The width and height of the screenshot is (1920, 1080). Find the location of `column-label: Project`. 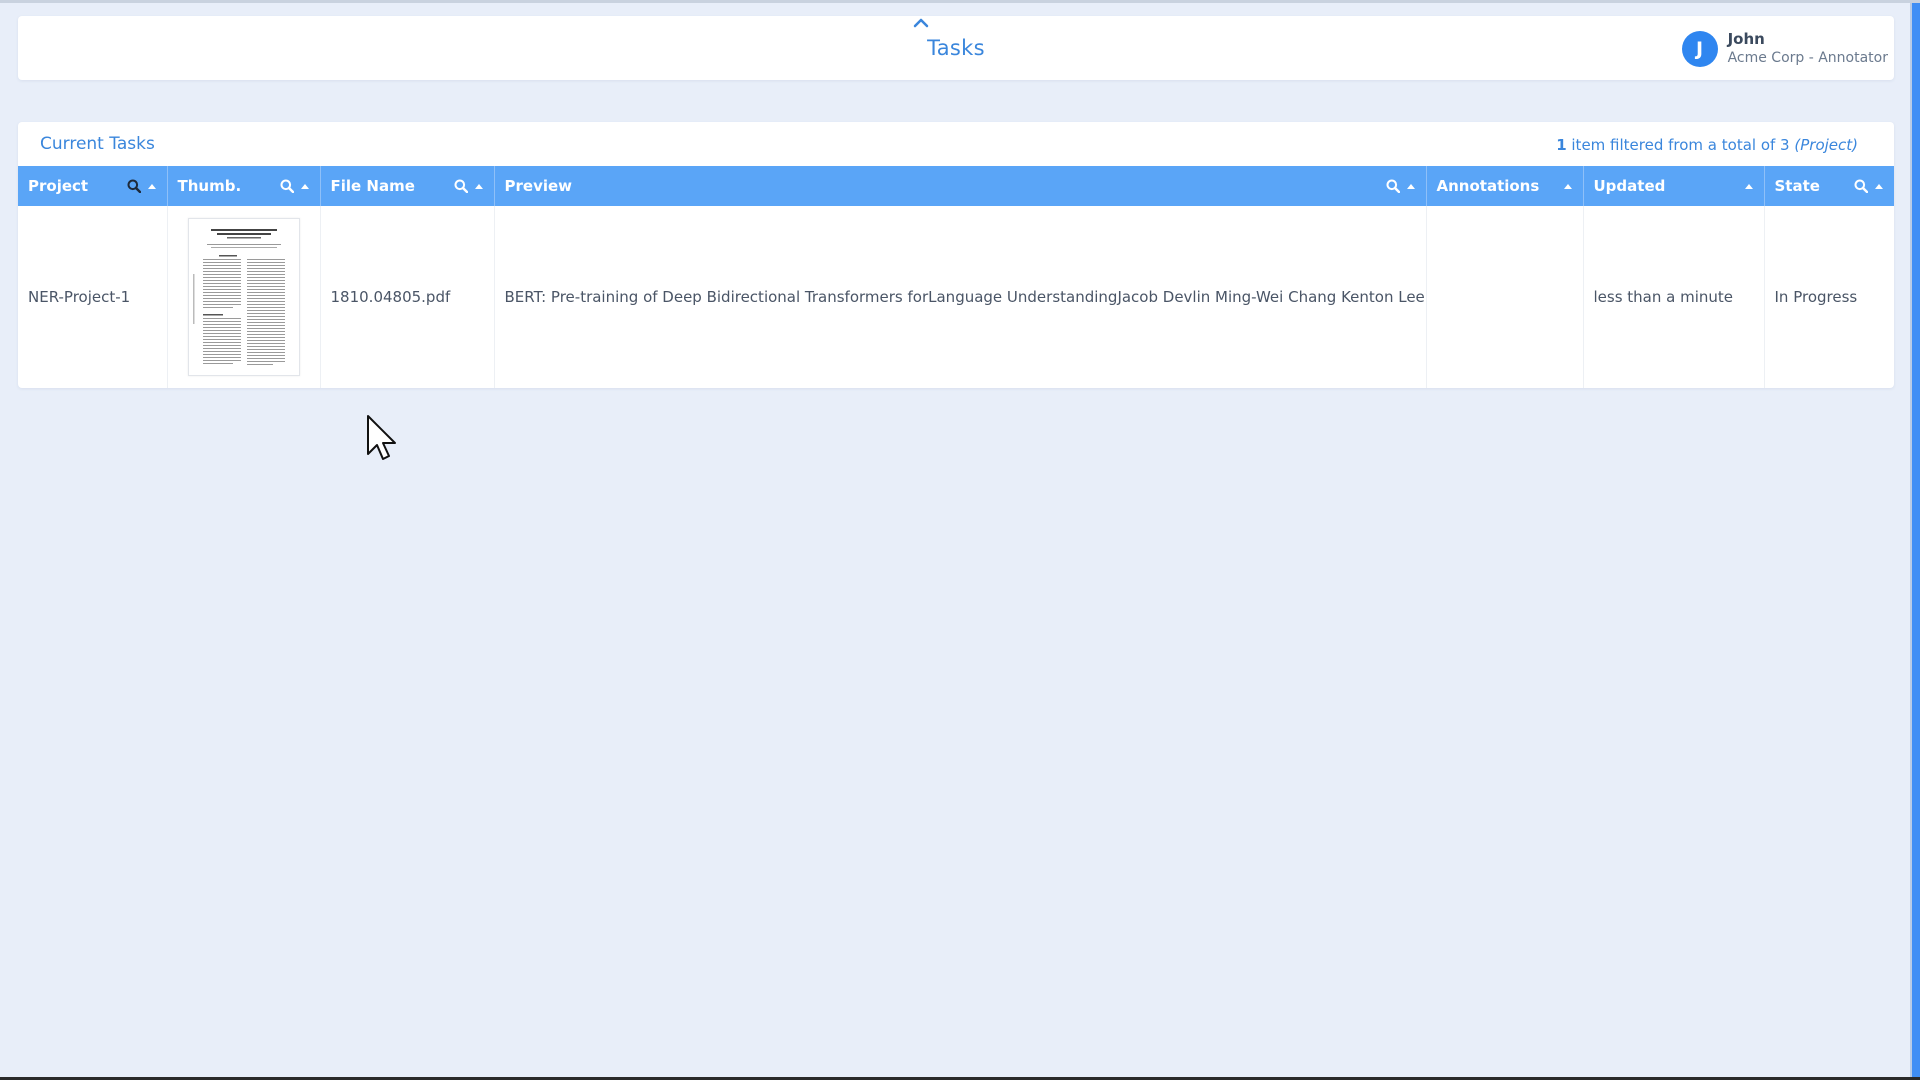

column-label: Project is located at coordinates (58, 186).